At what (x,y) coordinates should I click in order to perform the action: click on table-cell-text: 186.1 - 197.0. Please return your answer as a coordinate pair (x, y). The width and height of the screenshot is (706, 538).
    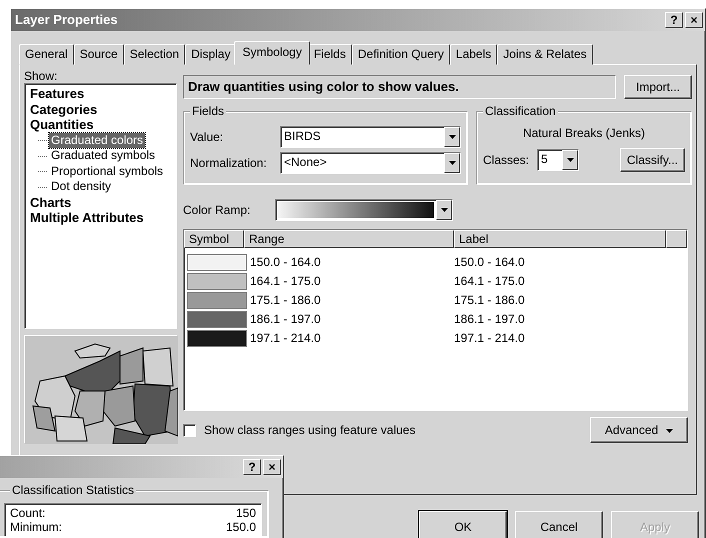
    Looking at the image, I should click on (285, 319).